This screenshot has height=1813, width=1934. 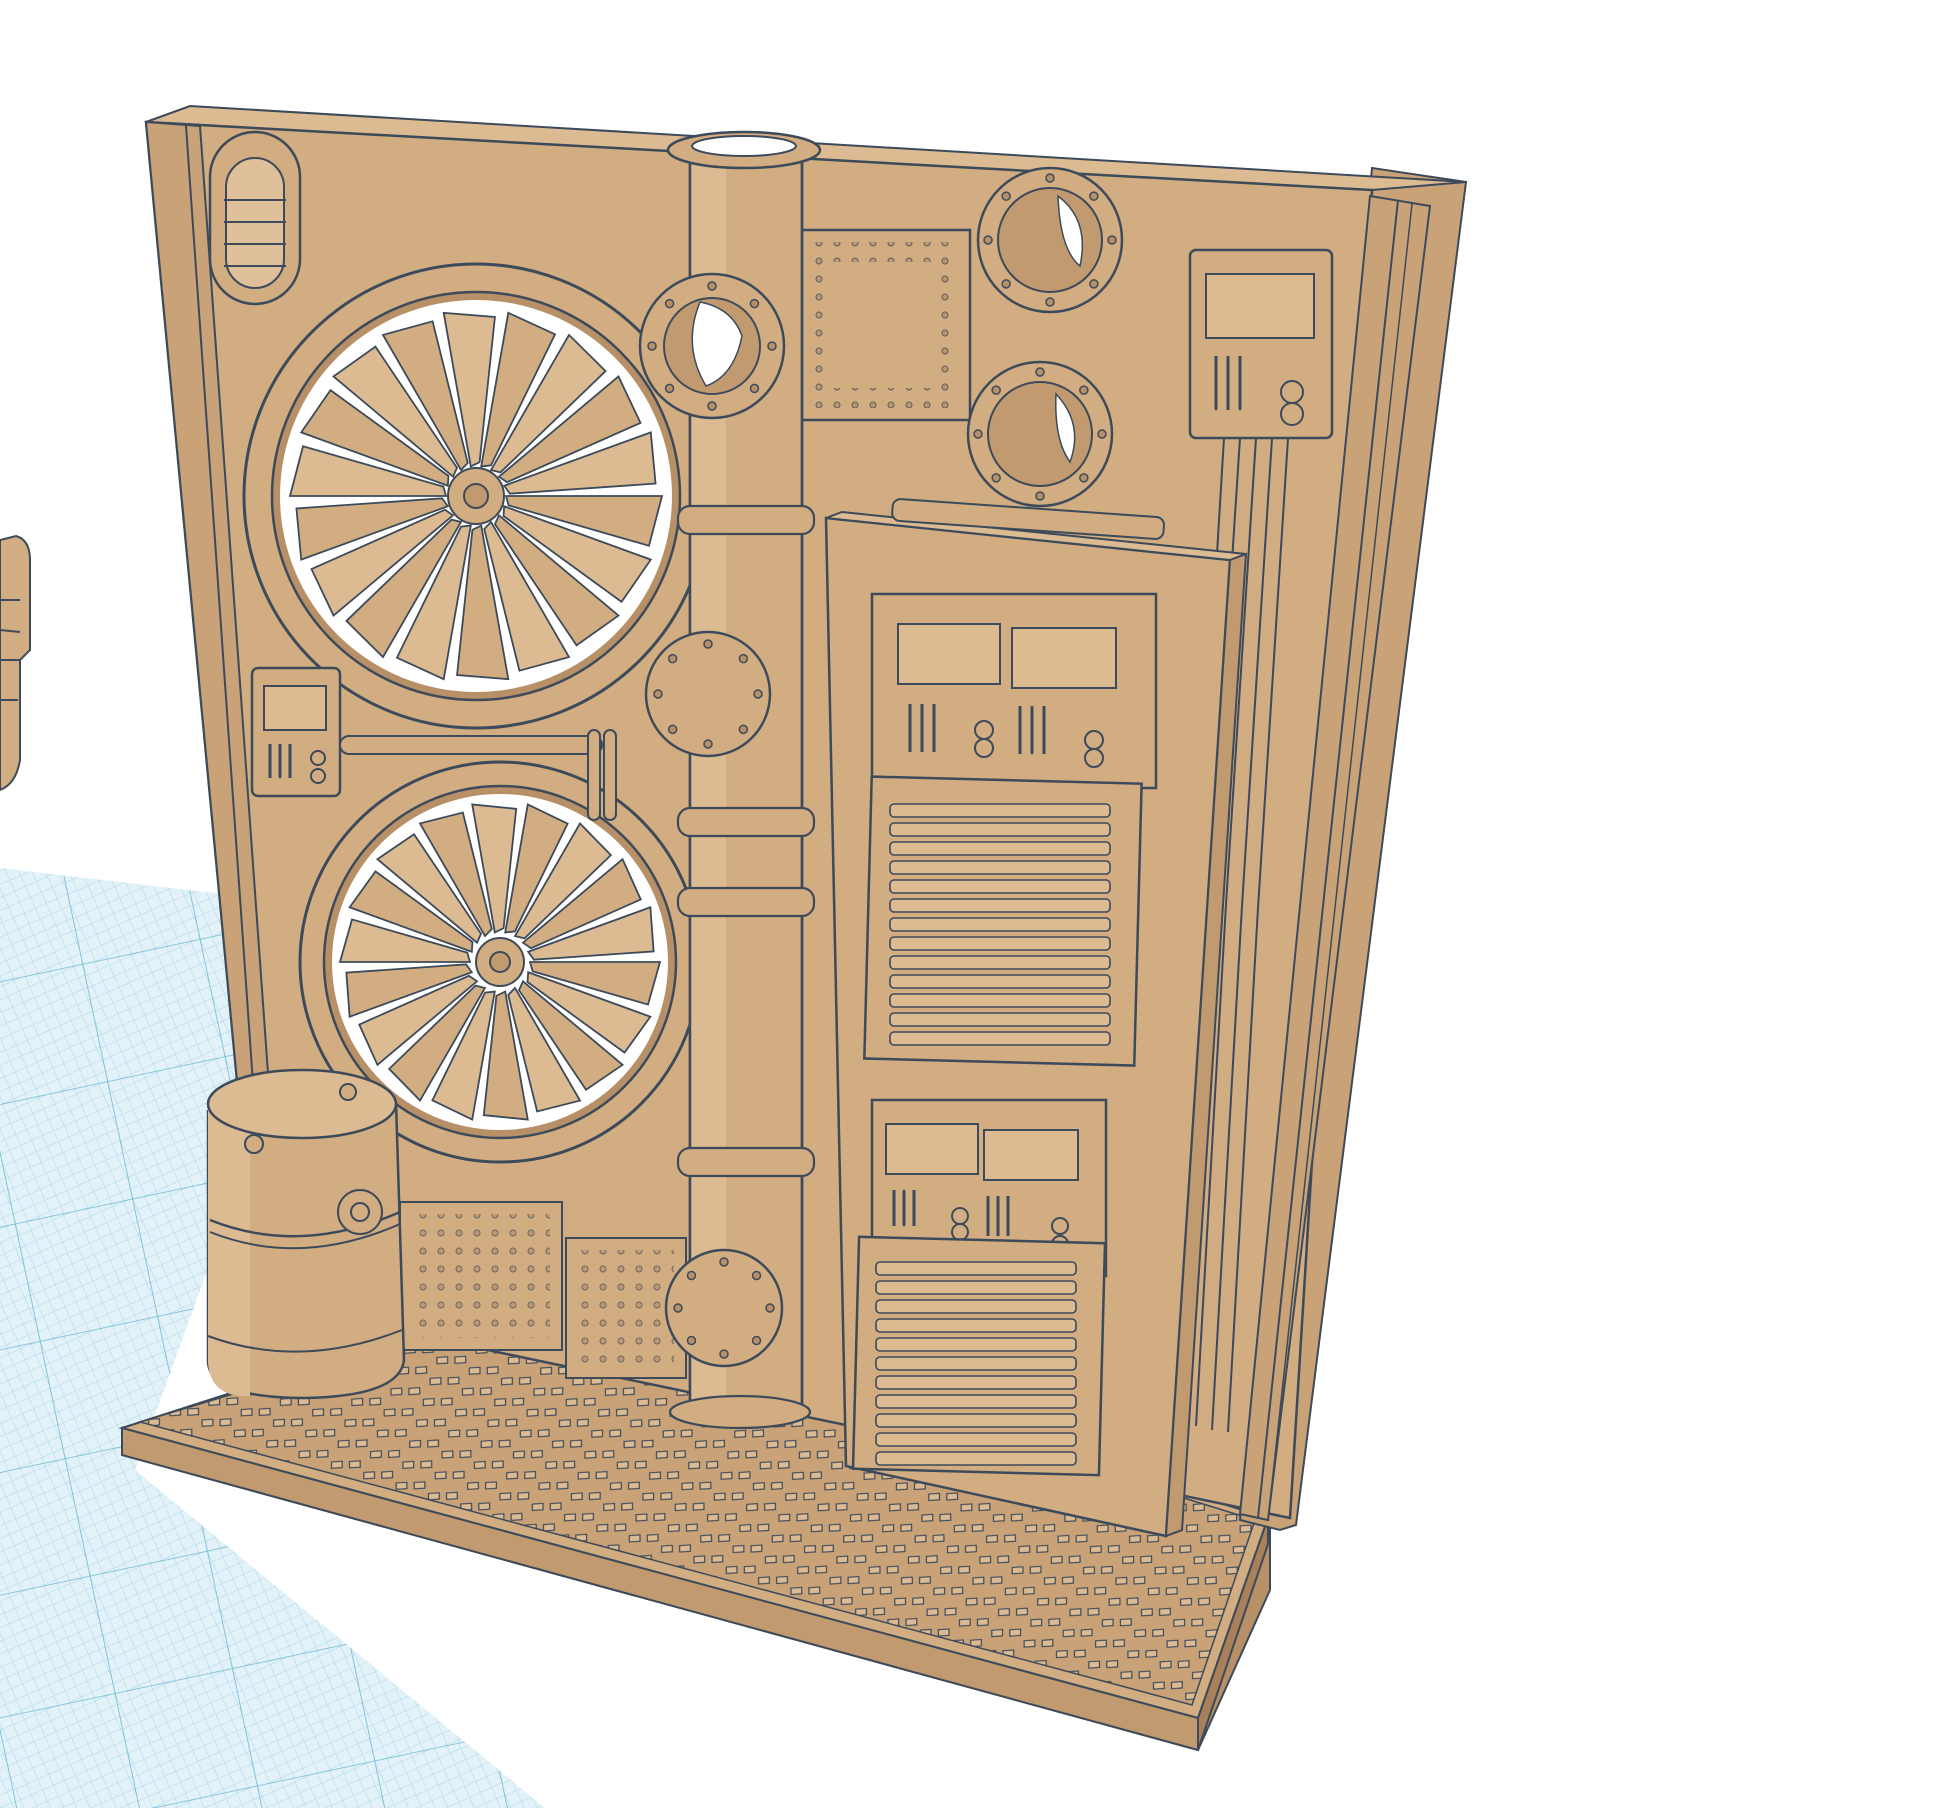 I want to click on pipe-flange-upper, so click(x=712, y=346).